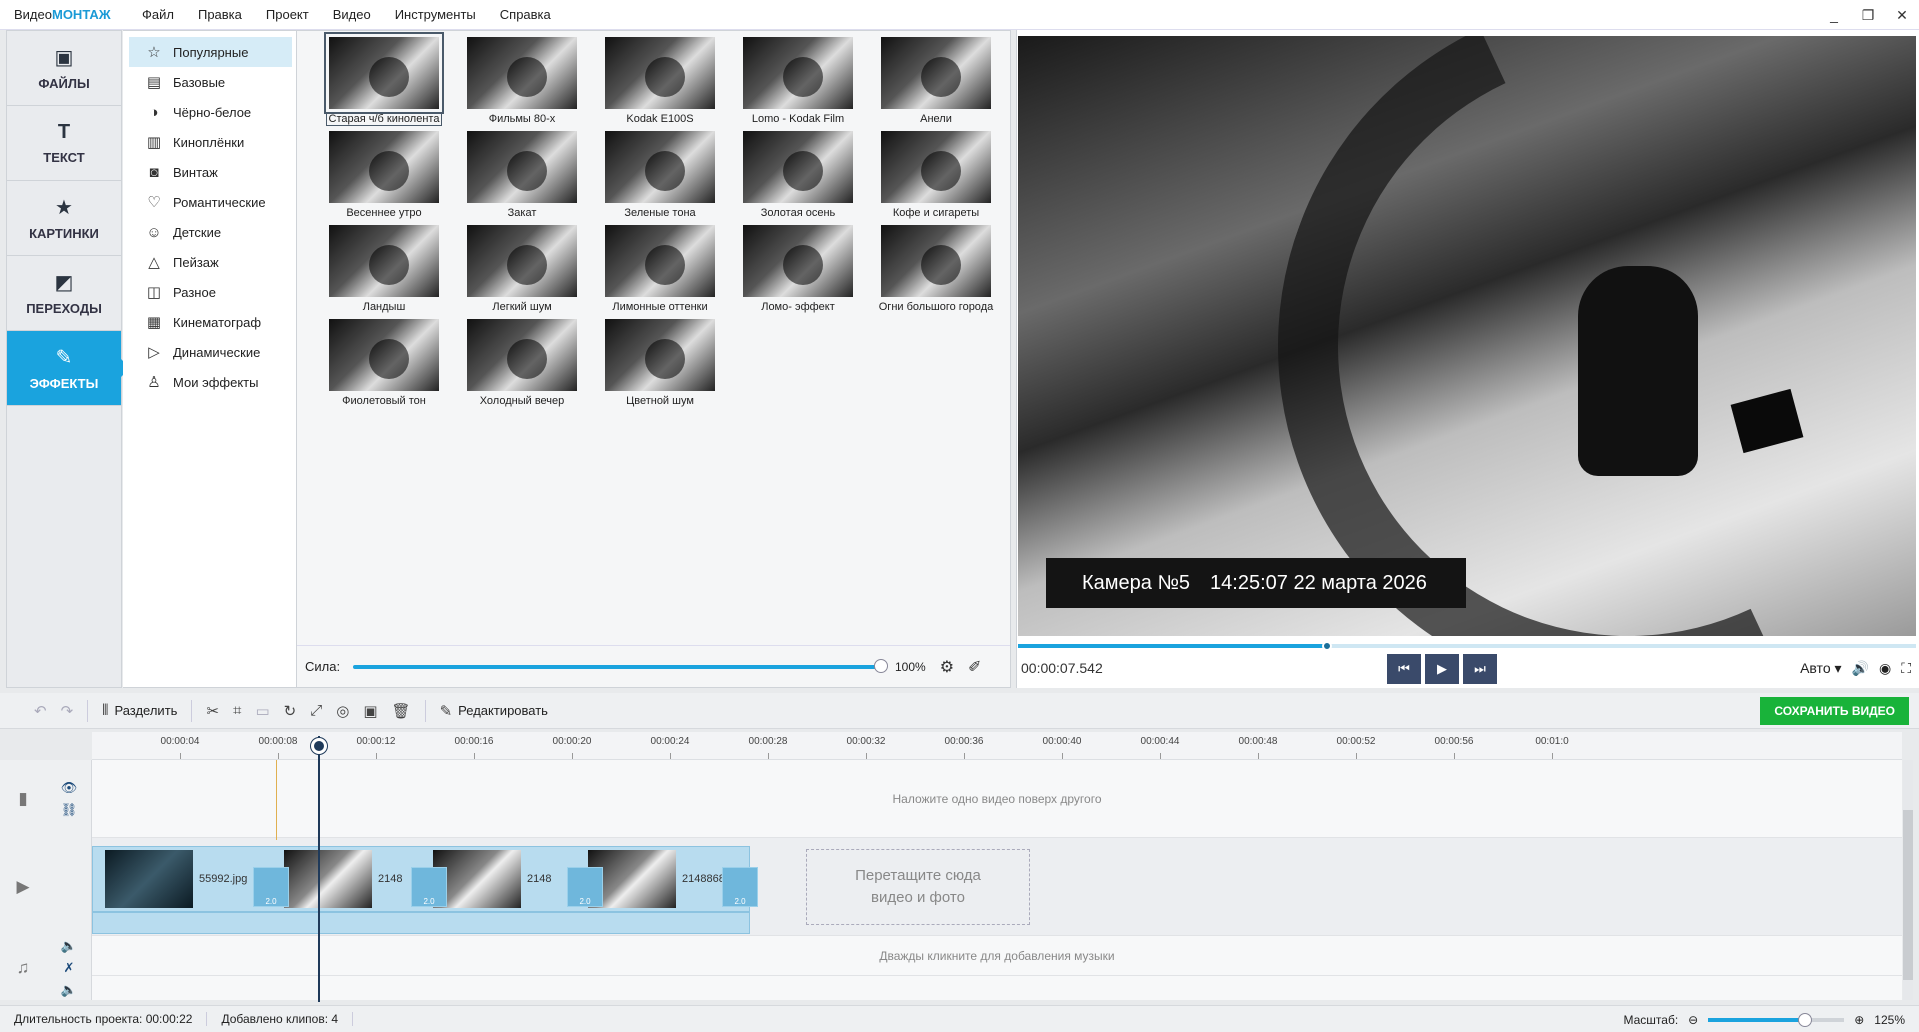  What do you see at coordinates (997, 956) in the screenshot?
I see `music-track: Дважды кликните для добавления музыки` at bounding box center [997, 956].